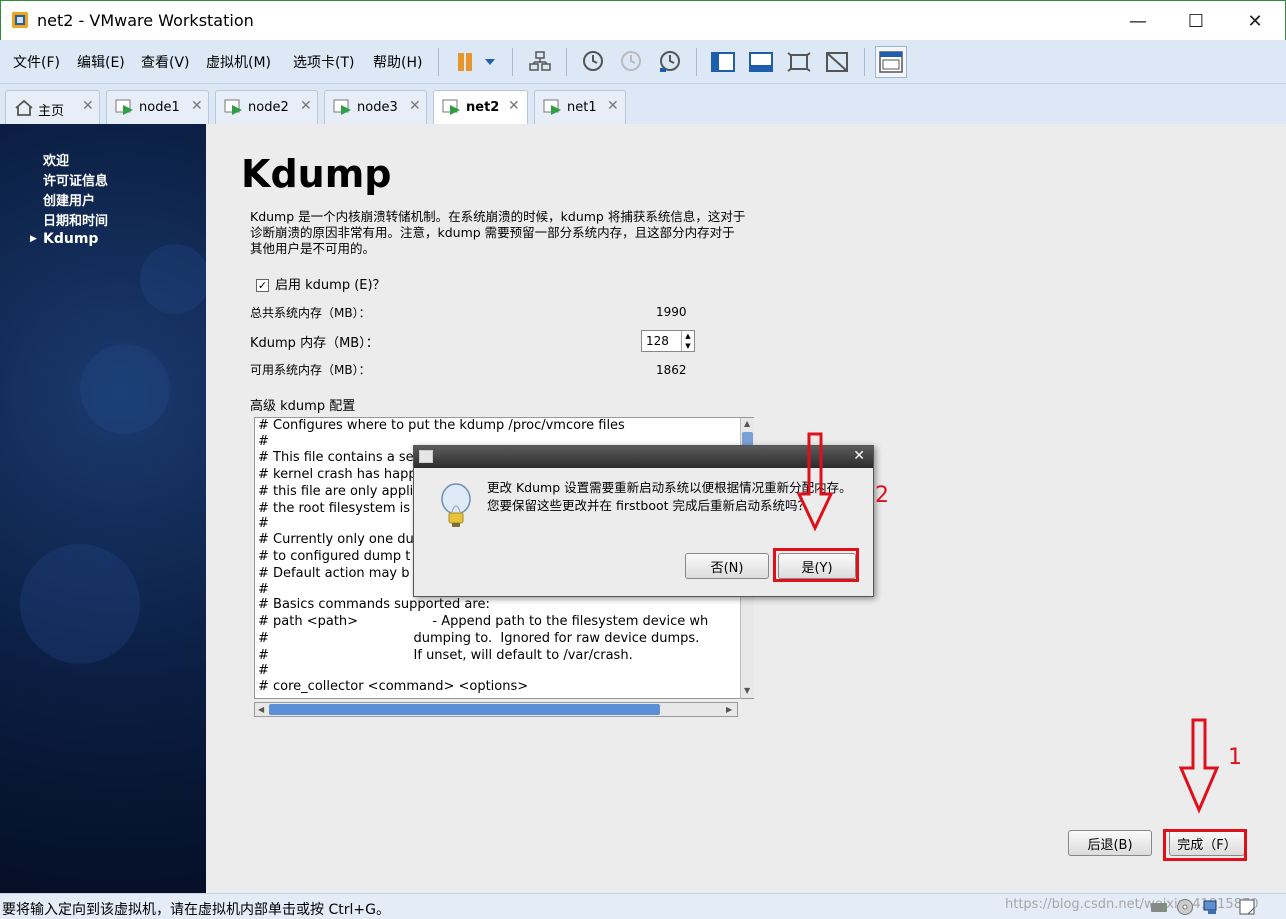  What do you see at coordinates (375, 107) in the screenshot?
I see `tab-node3: node3 ✕` at bounding box center [375, 107].